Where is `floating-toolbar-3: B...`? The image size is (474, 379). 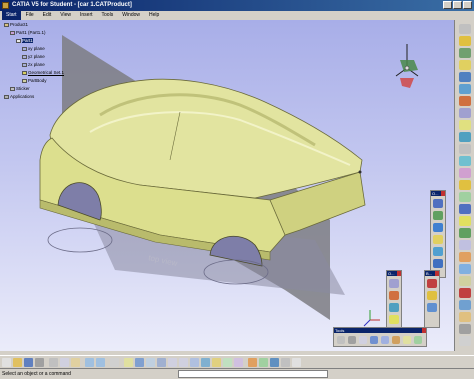
floating-toolbar-3: B... is located at coordinates (432, 299).